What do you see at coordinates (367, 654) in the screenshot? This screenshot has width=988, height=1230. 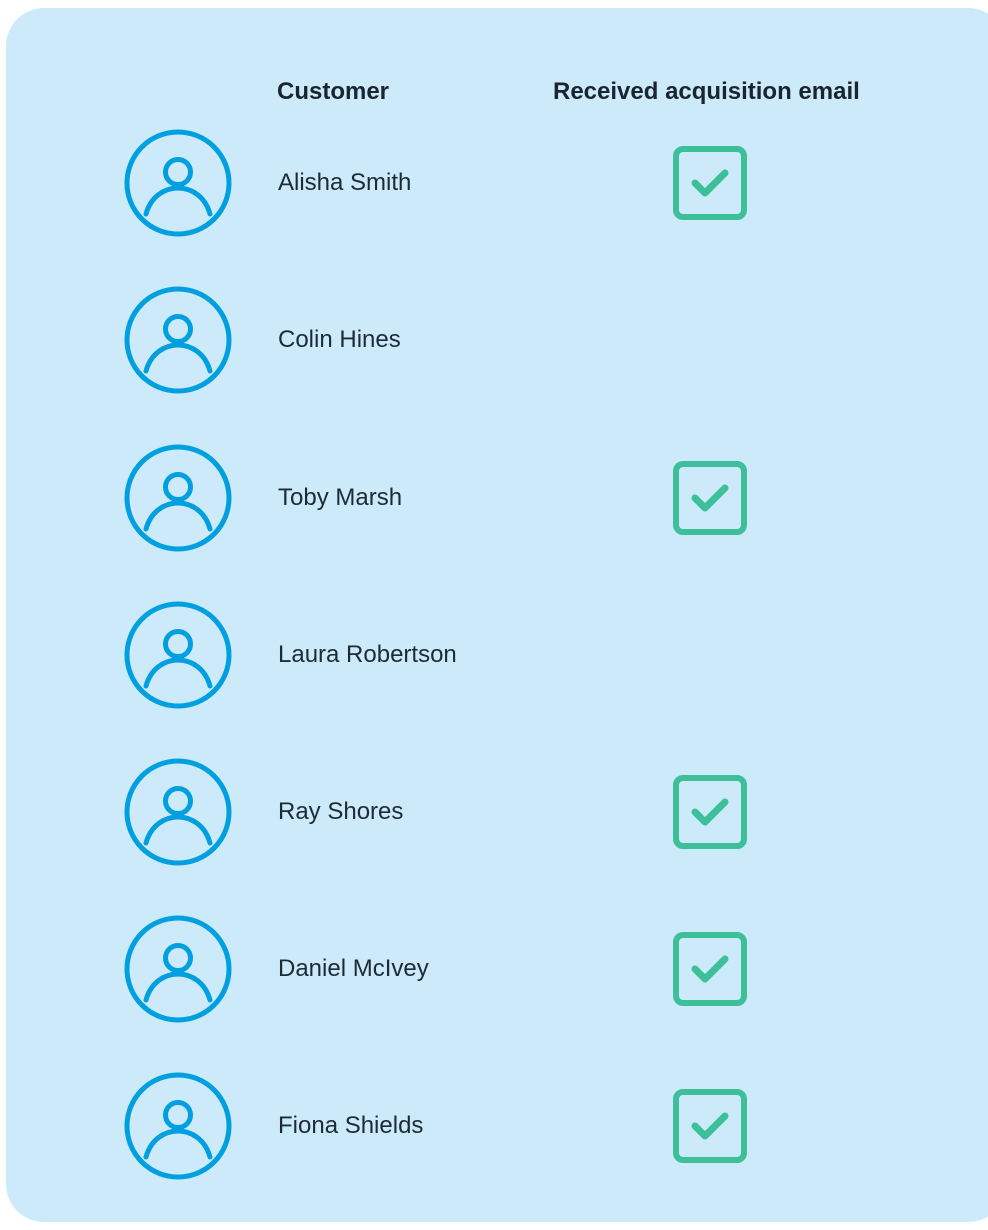 I see `customer-name: Laura Robertson` at bounding box center [367, 654].